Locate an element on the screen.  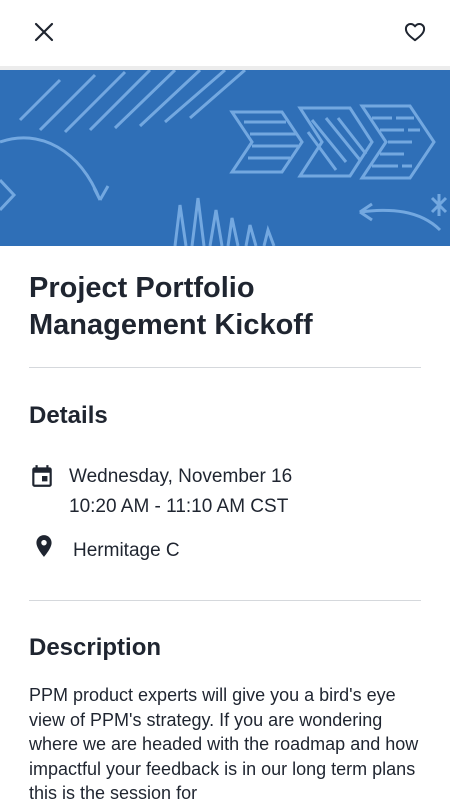
event-location: Hermitage C is located at coordinates (104, 550).